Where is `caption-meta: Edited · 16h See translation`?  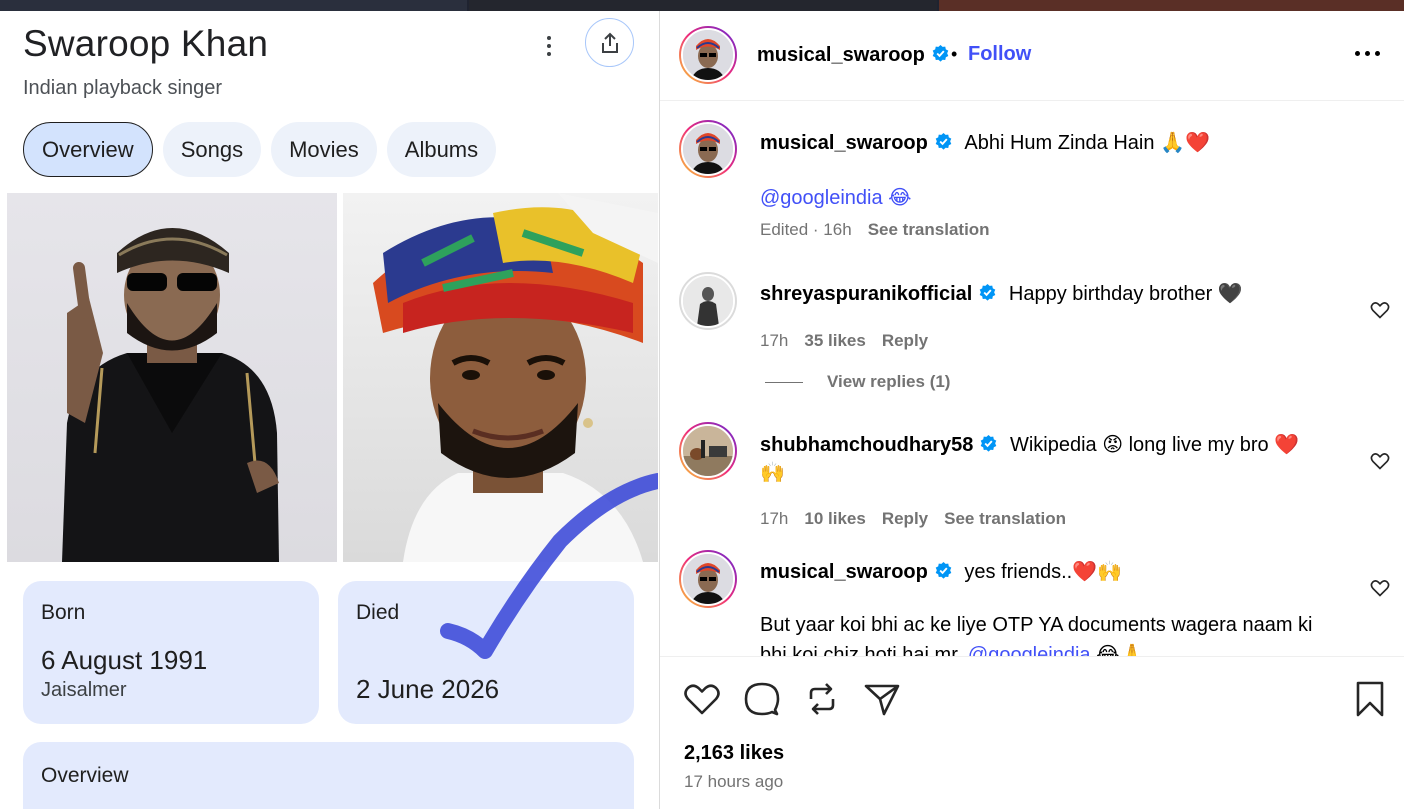
caption-meta: Edited · 16h See translation is located at coordinates (875, 230).